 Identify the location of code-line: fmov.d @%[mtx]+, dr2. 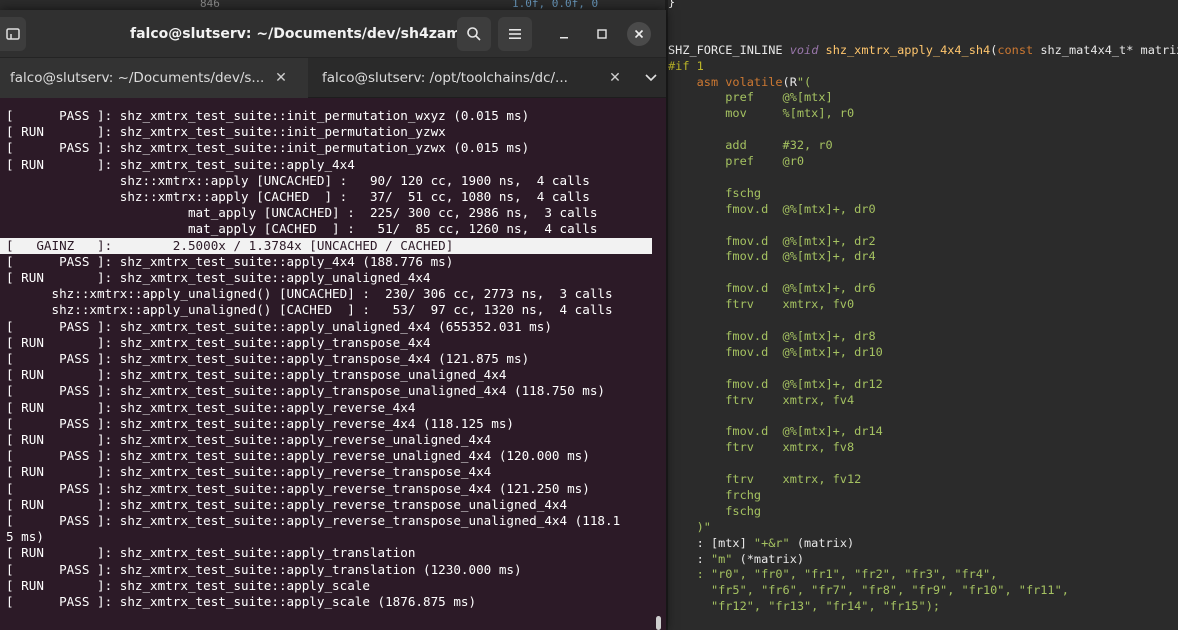
(772, 240).